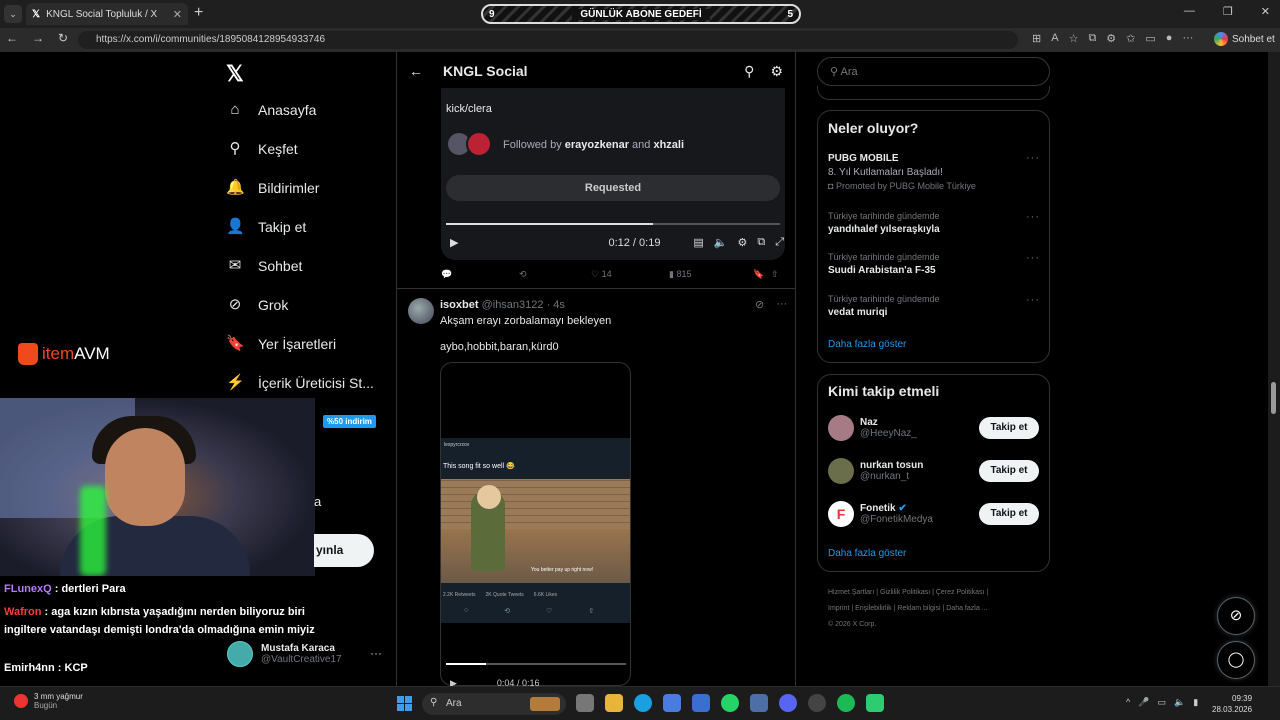  What do you see at coordinates (1189, 11) in the screenshot?
I see `minimize-icon: —` at bounding box center [1189, 11].